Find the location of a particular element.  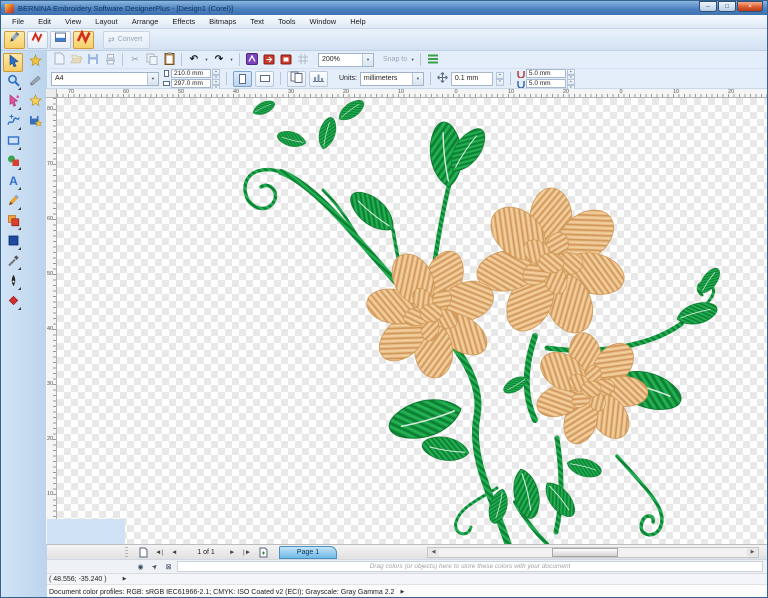

page-height-field: 297.0 mm is located at coordinates (191, 83).